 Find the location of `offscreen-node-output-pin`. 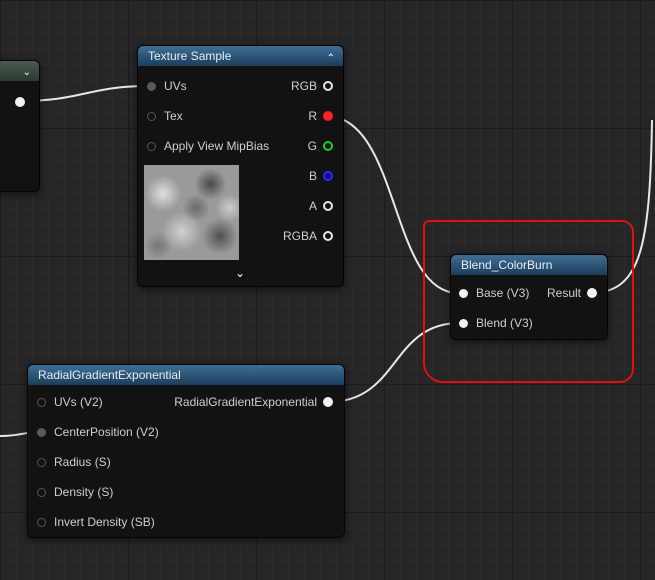

offscreen-node-output-pin is located at coordinates (20, 102).